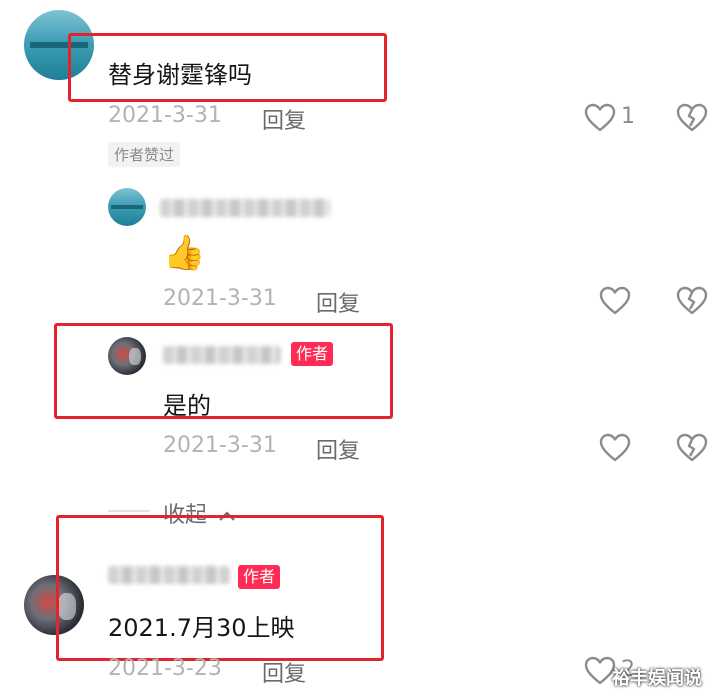 Image resolution: width=719 pixels, height=696 pixels. What do you see at coordinates (245, 208) in the screenshot?
I see `username-blurred` at bounding box center [245, 208].